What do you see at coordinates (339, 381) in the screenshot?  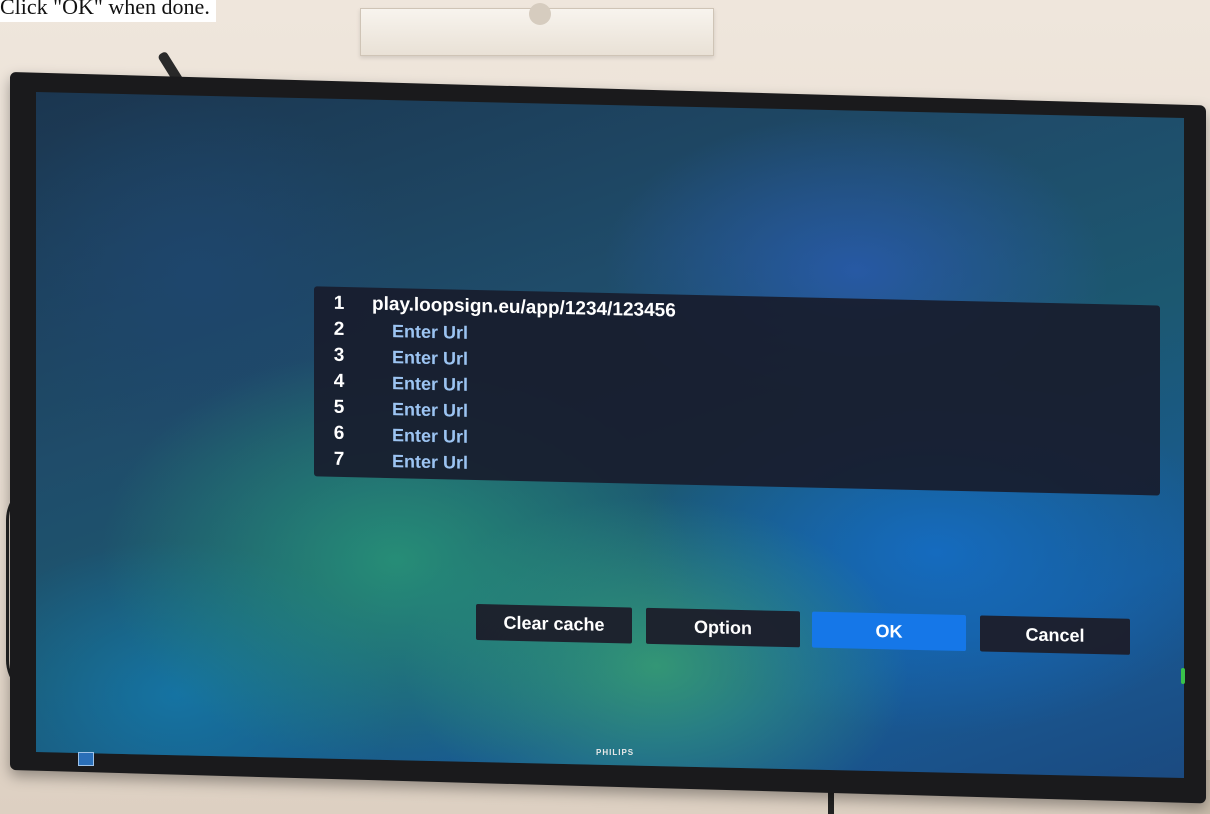 I see `url-row-number: 4` at bounding box center [339, 381].